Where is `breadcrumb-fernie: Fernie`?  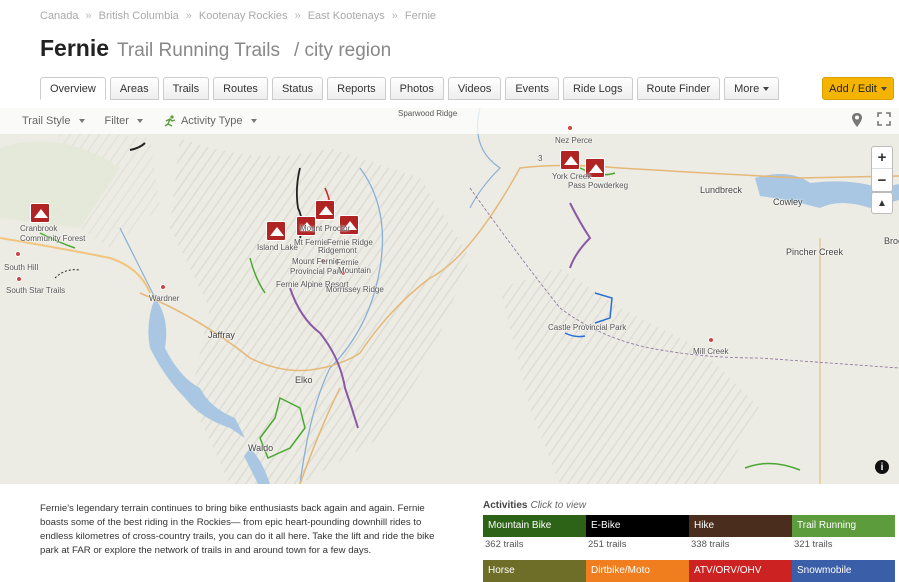
breadcrumb-fernie: Fernie is located at coordinates (420, 16).